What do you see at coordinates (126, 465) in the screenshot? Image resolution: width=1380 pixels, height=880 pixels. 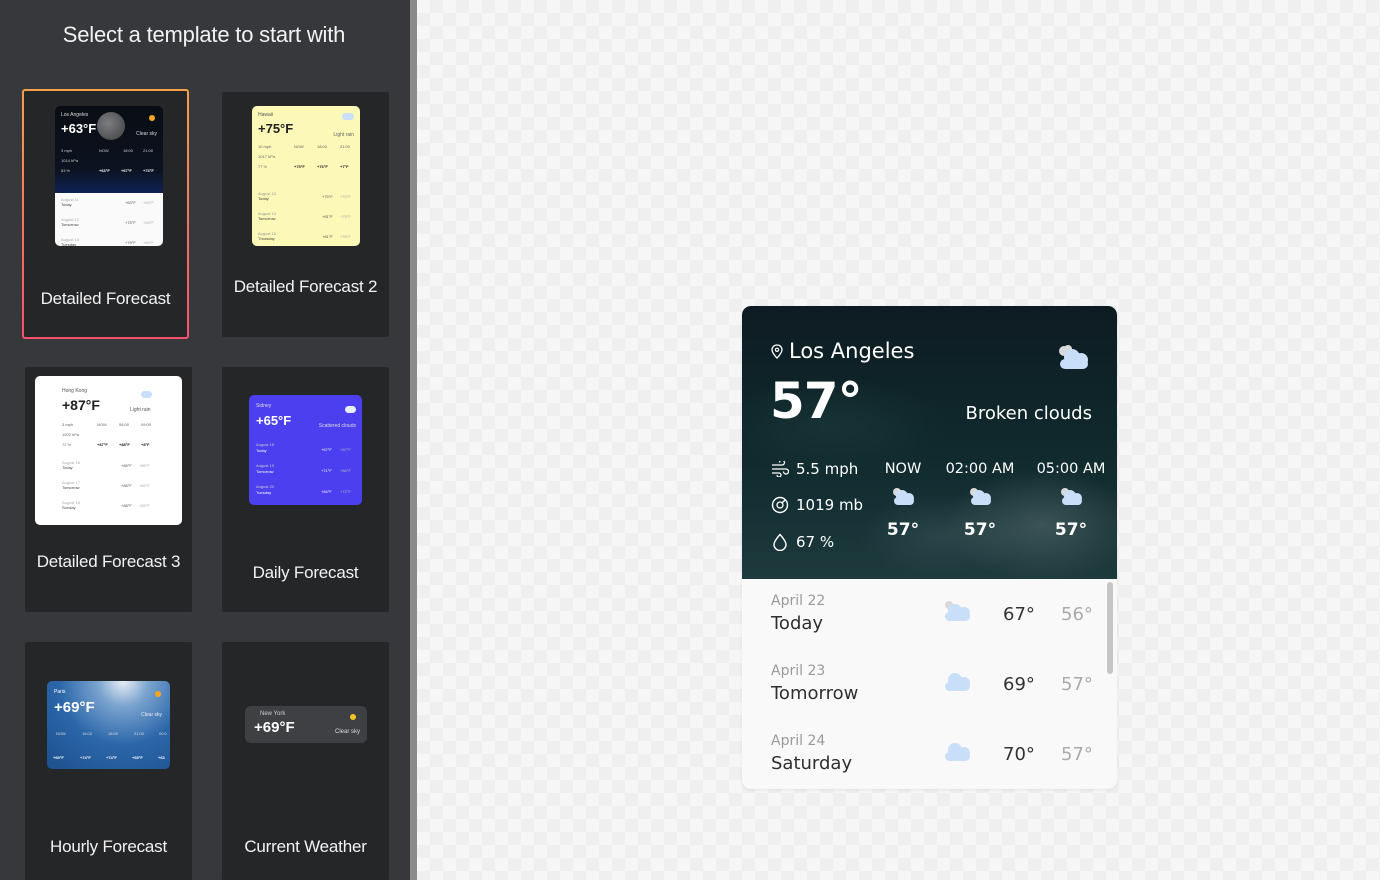 I see `preview-day-hi: +89°F` at bounding box center [126, 465].